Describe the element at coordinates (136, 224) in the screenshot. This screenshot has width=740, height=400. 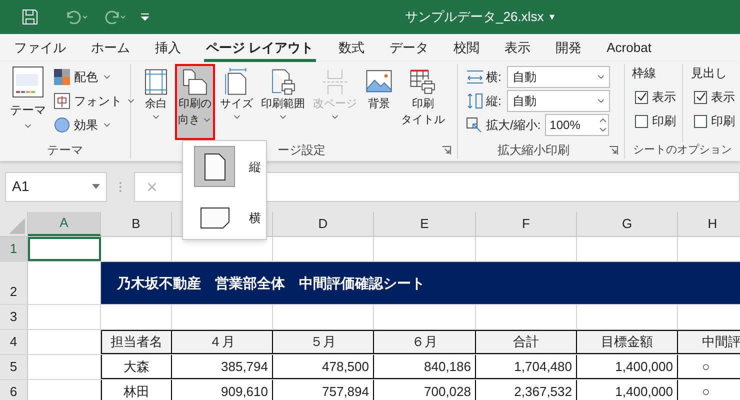
I see `column-header: B` at that location.